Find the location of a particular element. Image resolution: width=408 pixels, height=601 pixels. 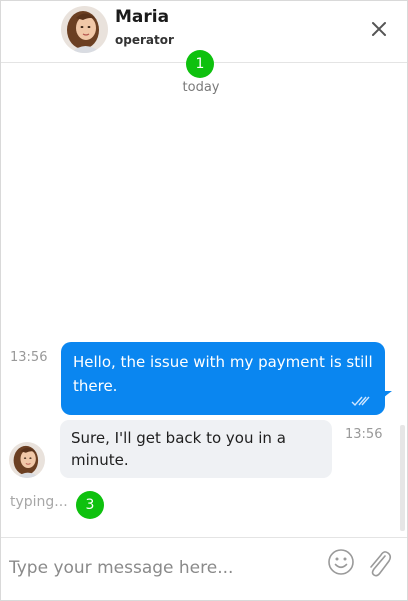

message-input is located at coordinates (159, 568).